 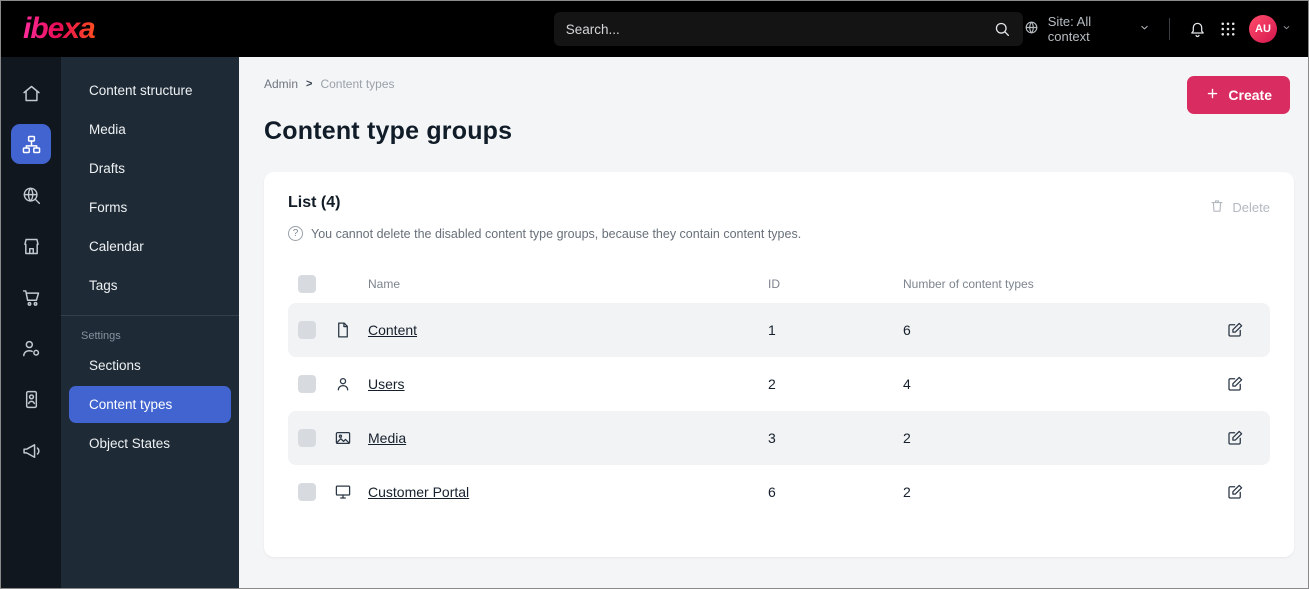 What do you see at coordinates (779, 330) in the screenshot?
I see `table-row-content: Content 1 6` at bounding box center [779, 330].